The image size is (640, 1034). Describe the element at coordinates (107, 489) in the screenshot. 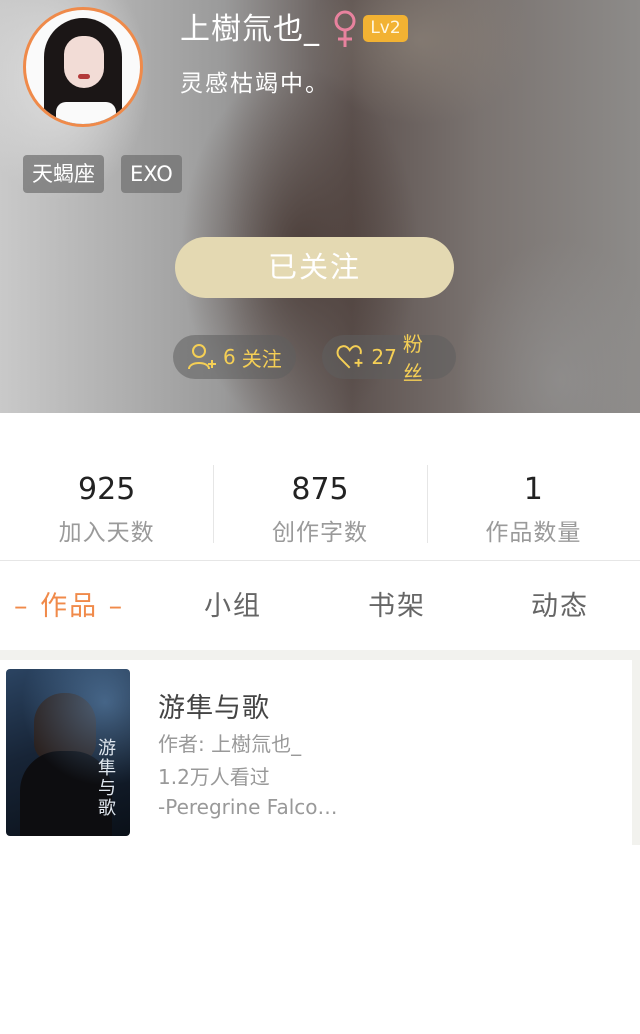

I see `stat-value: 925` at that location.